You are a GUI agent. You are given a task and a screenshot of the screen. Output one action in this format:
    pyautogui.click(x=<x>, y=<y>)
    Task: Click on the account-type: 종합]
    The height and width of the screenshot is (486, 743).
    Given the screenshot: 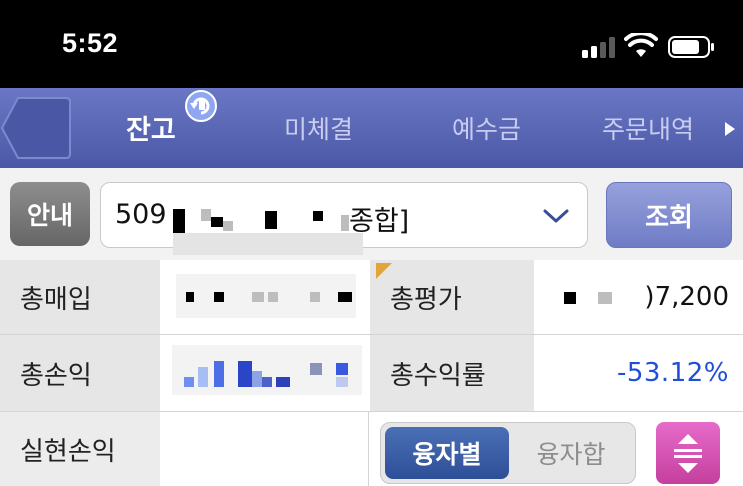 What is the action you would take?
    pyautogui.click(x=379, y=221)
    